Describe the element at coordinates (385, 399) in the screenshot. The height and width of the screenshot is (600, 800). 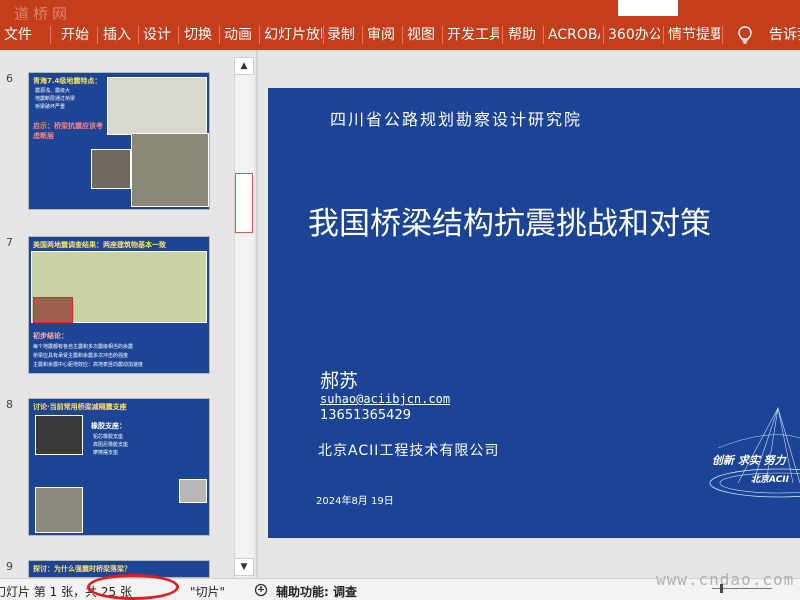
I see `slide-email-link: suhao@aciibjcn.com` at that location.